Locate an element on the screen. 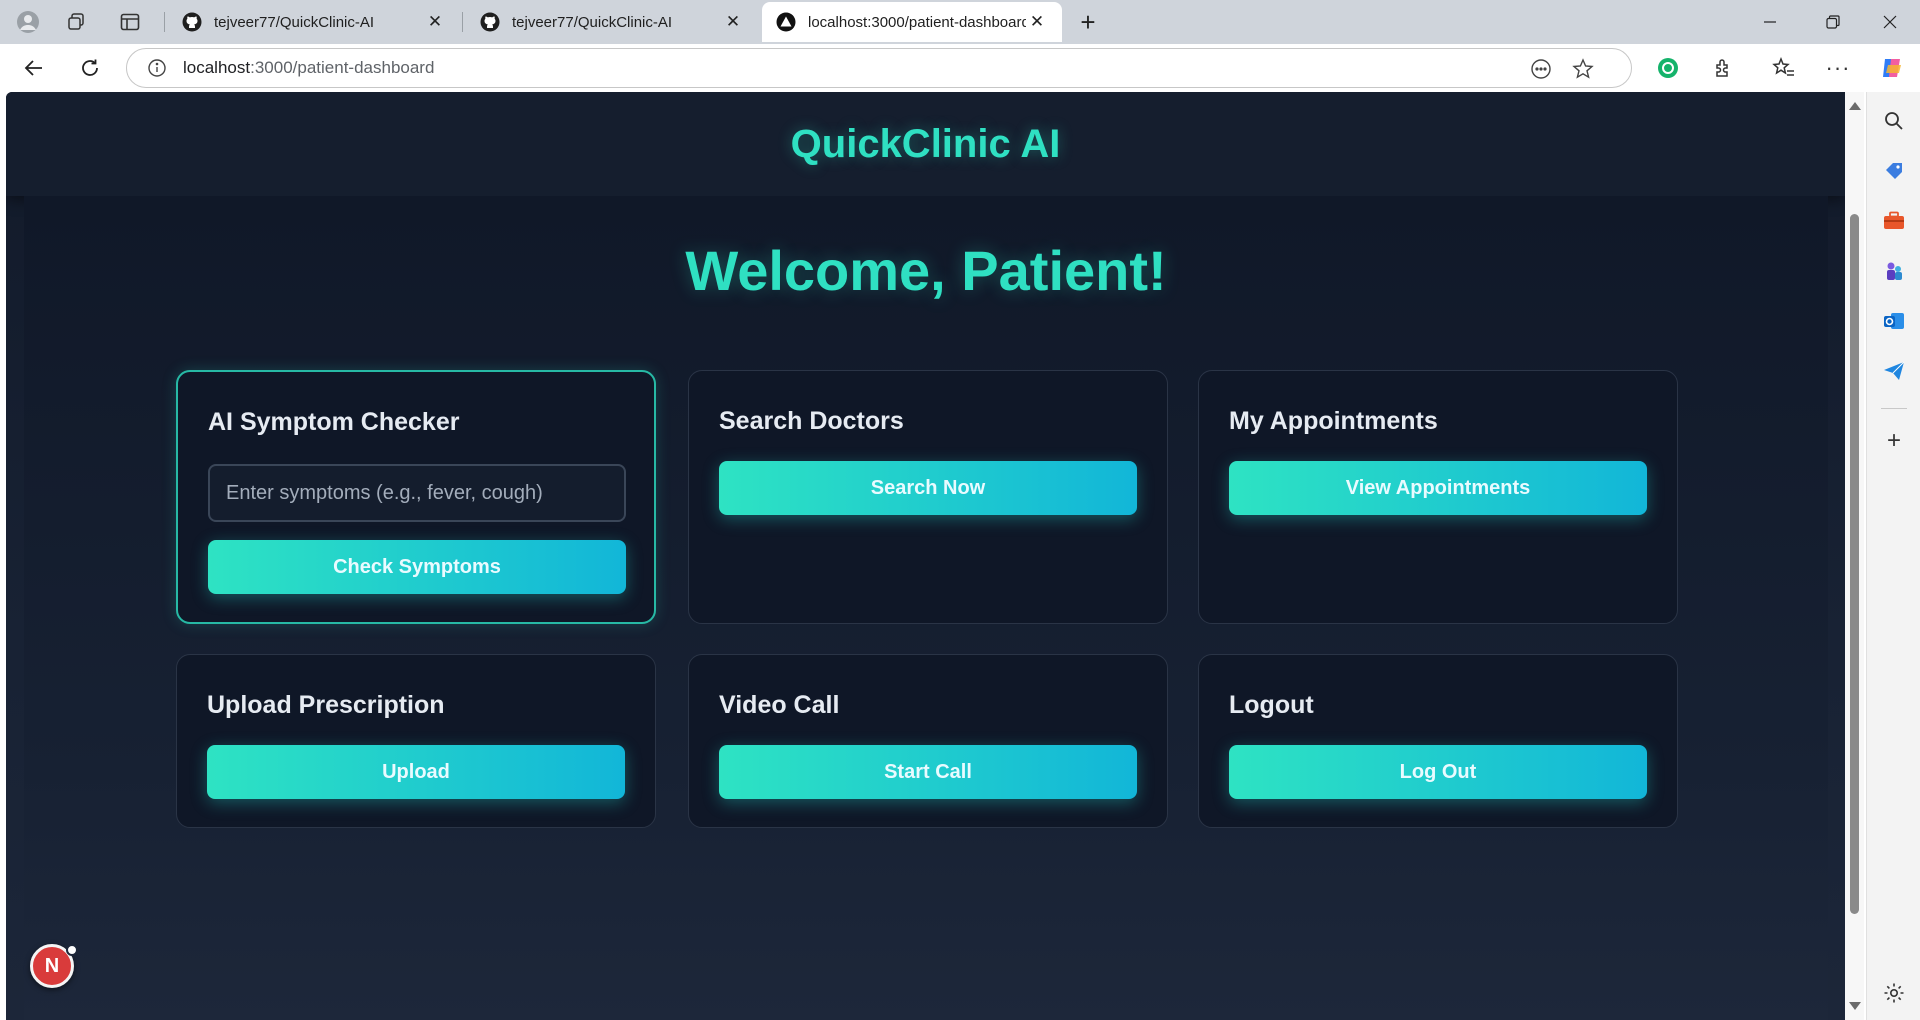  card-title: AI Symptom Checker is located at coordinates (334, 422).